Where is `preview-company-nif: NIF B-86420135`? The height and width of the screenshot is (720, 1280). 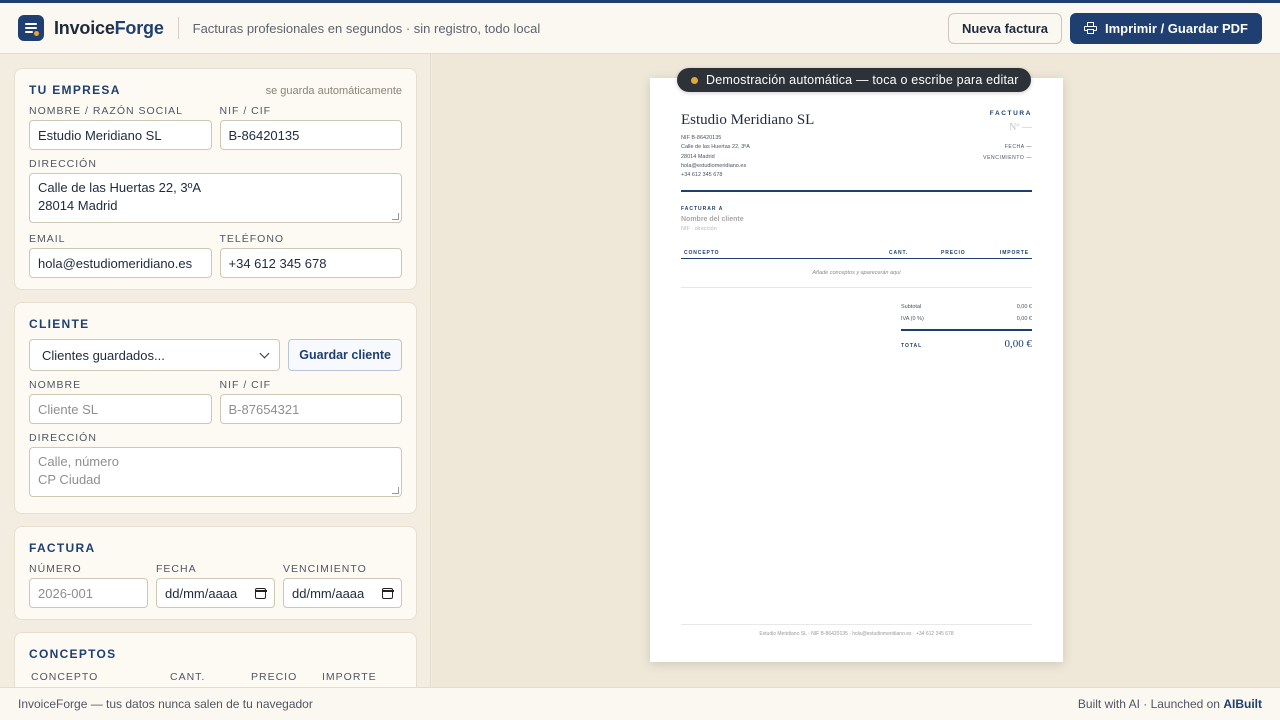 preview-company-nif: NIF B-86420135 is located at coordinates (701, 138).